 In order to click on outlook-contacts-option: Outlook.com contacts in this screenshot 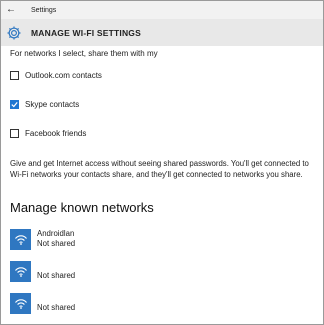, I will do `click(166, 75)`.